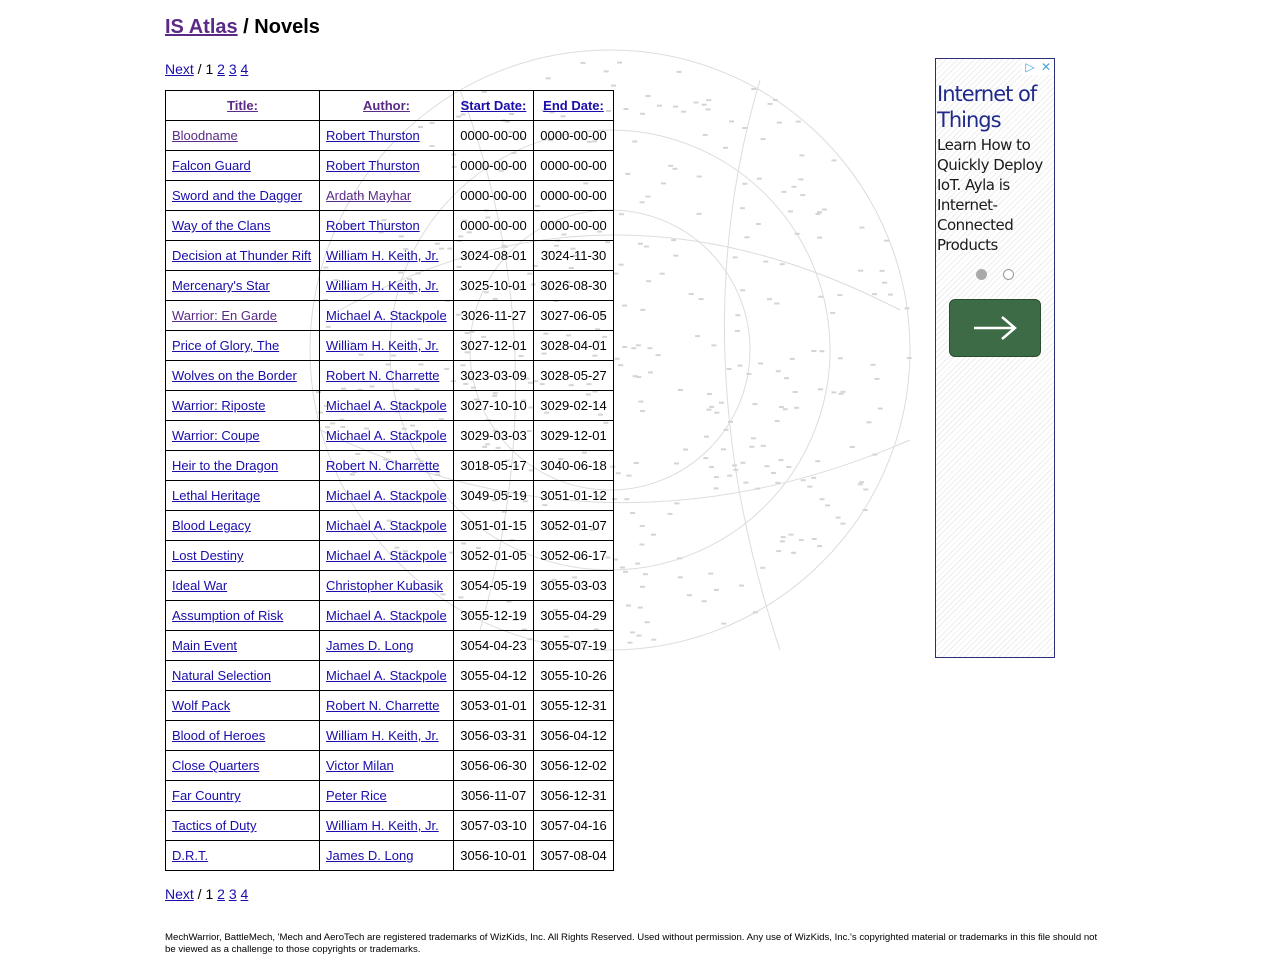  Describe the element at coordinates (573, 255) in the screenshot. I see `end-date-cell: 3024-11-30` at that location.